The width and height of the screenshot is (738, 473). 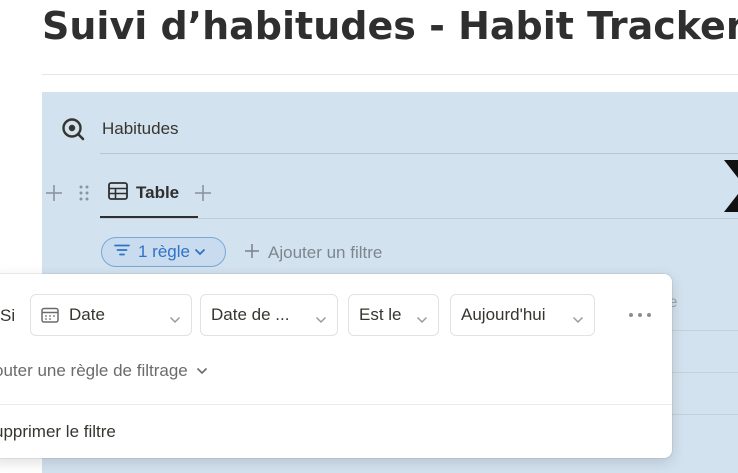 I want to click on add-block-icon, so click(x=54, y=193).